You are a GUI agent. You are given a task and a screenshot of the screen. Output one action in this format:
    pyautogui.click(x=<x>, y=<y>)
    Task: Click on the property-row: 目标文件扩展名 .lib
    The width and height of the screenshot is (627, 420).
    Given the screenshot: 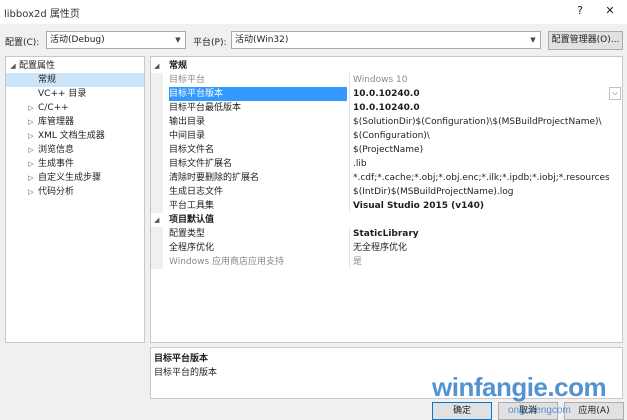 What is the action you would take?
    pyautogui.click(x=386, y=164)
    